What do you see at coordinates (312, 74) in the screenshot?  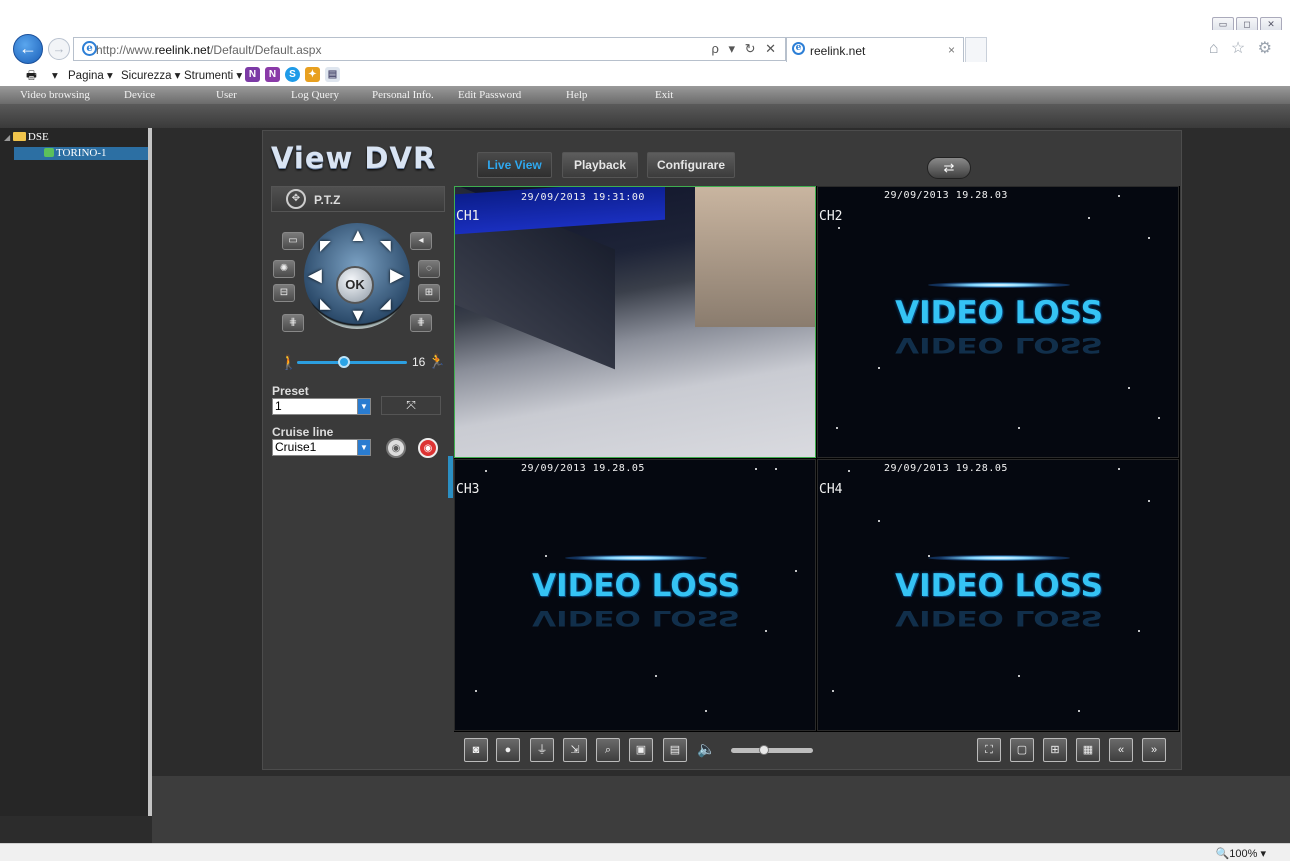 I see `addon-icon: ✦` at bounding box center [312, 74].